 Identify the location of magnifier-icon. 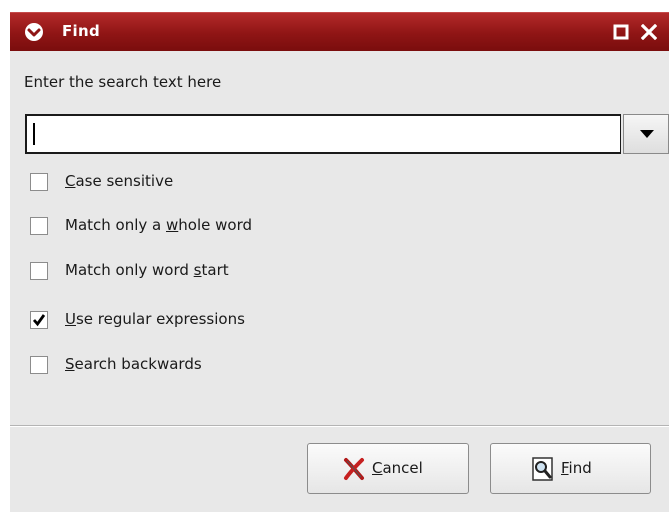
(543, 469).